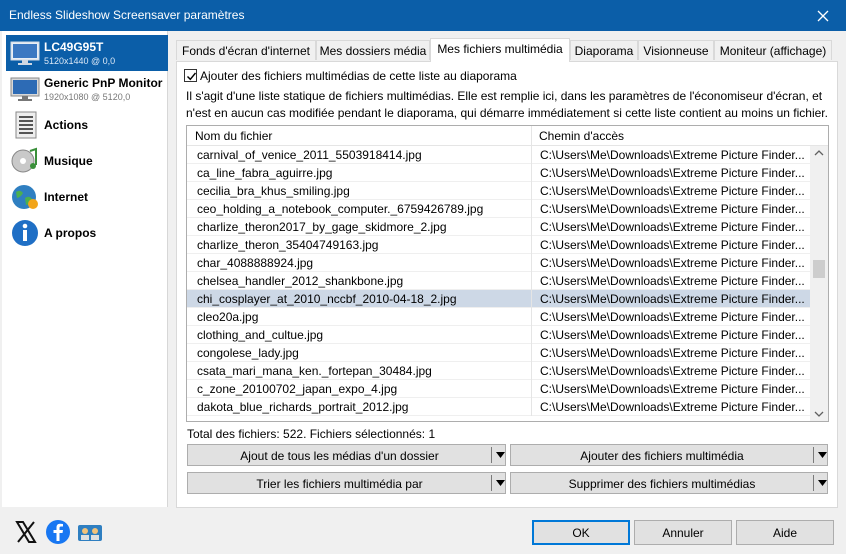  What do you see at coordinates (669, 455) in the screenshot?
I see `add-files-button: Ajouter des fichiers multimédia` at bounding box center [669, 455].